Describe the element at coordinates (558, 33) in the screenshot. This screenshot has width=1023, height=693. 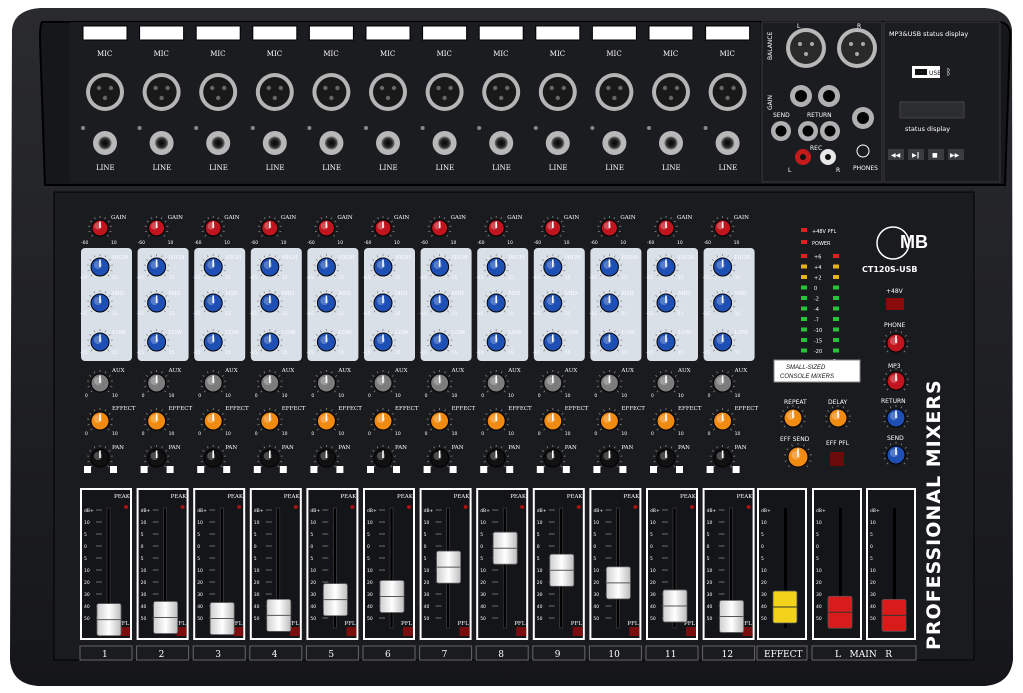
I see `channel-number: 9` at that location.